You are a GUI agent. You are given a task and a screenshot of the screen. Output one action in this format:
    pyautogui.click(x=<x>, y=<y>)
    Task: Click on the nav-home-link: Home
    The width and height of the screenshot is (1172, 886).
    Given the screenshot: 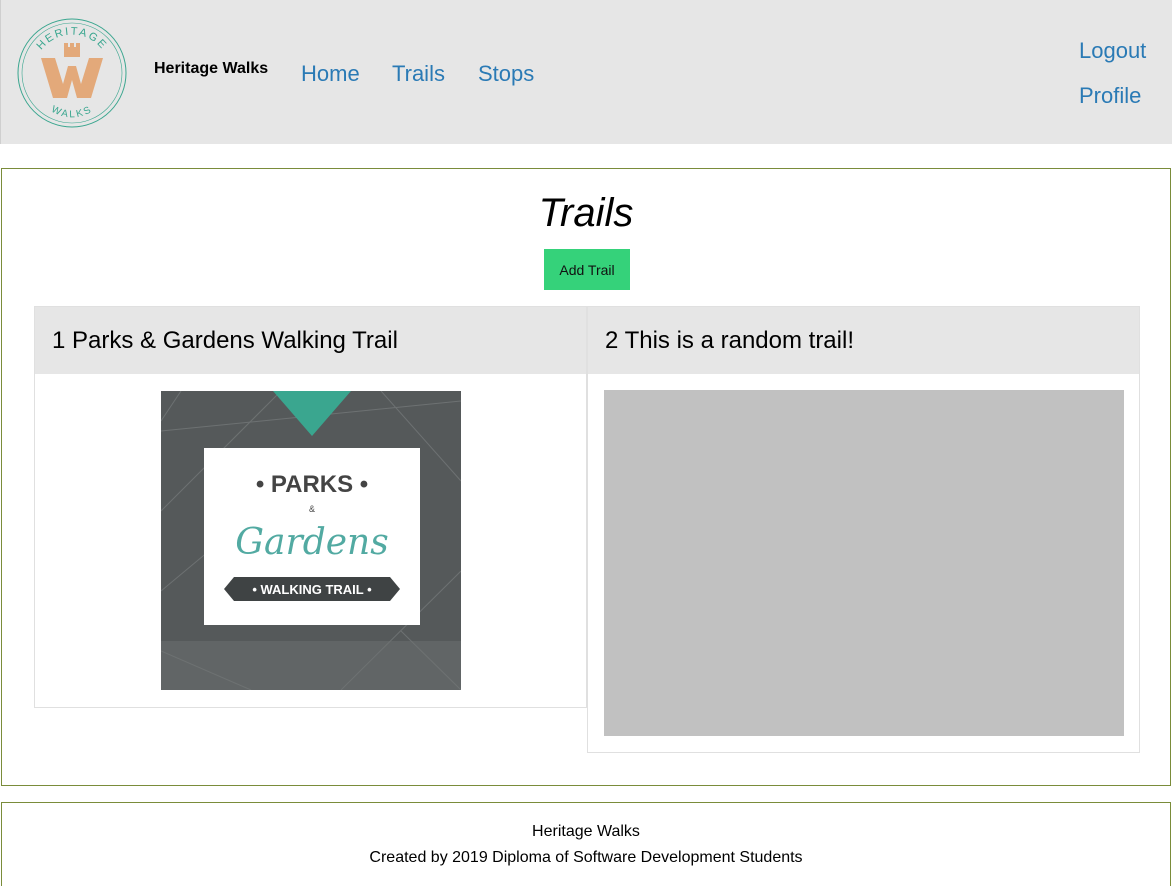 What is the action you would take?
    pyautogui.click(x=330, y=74)
    